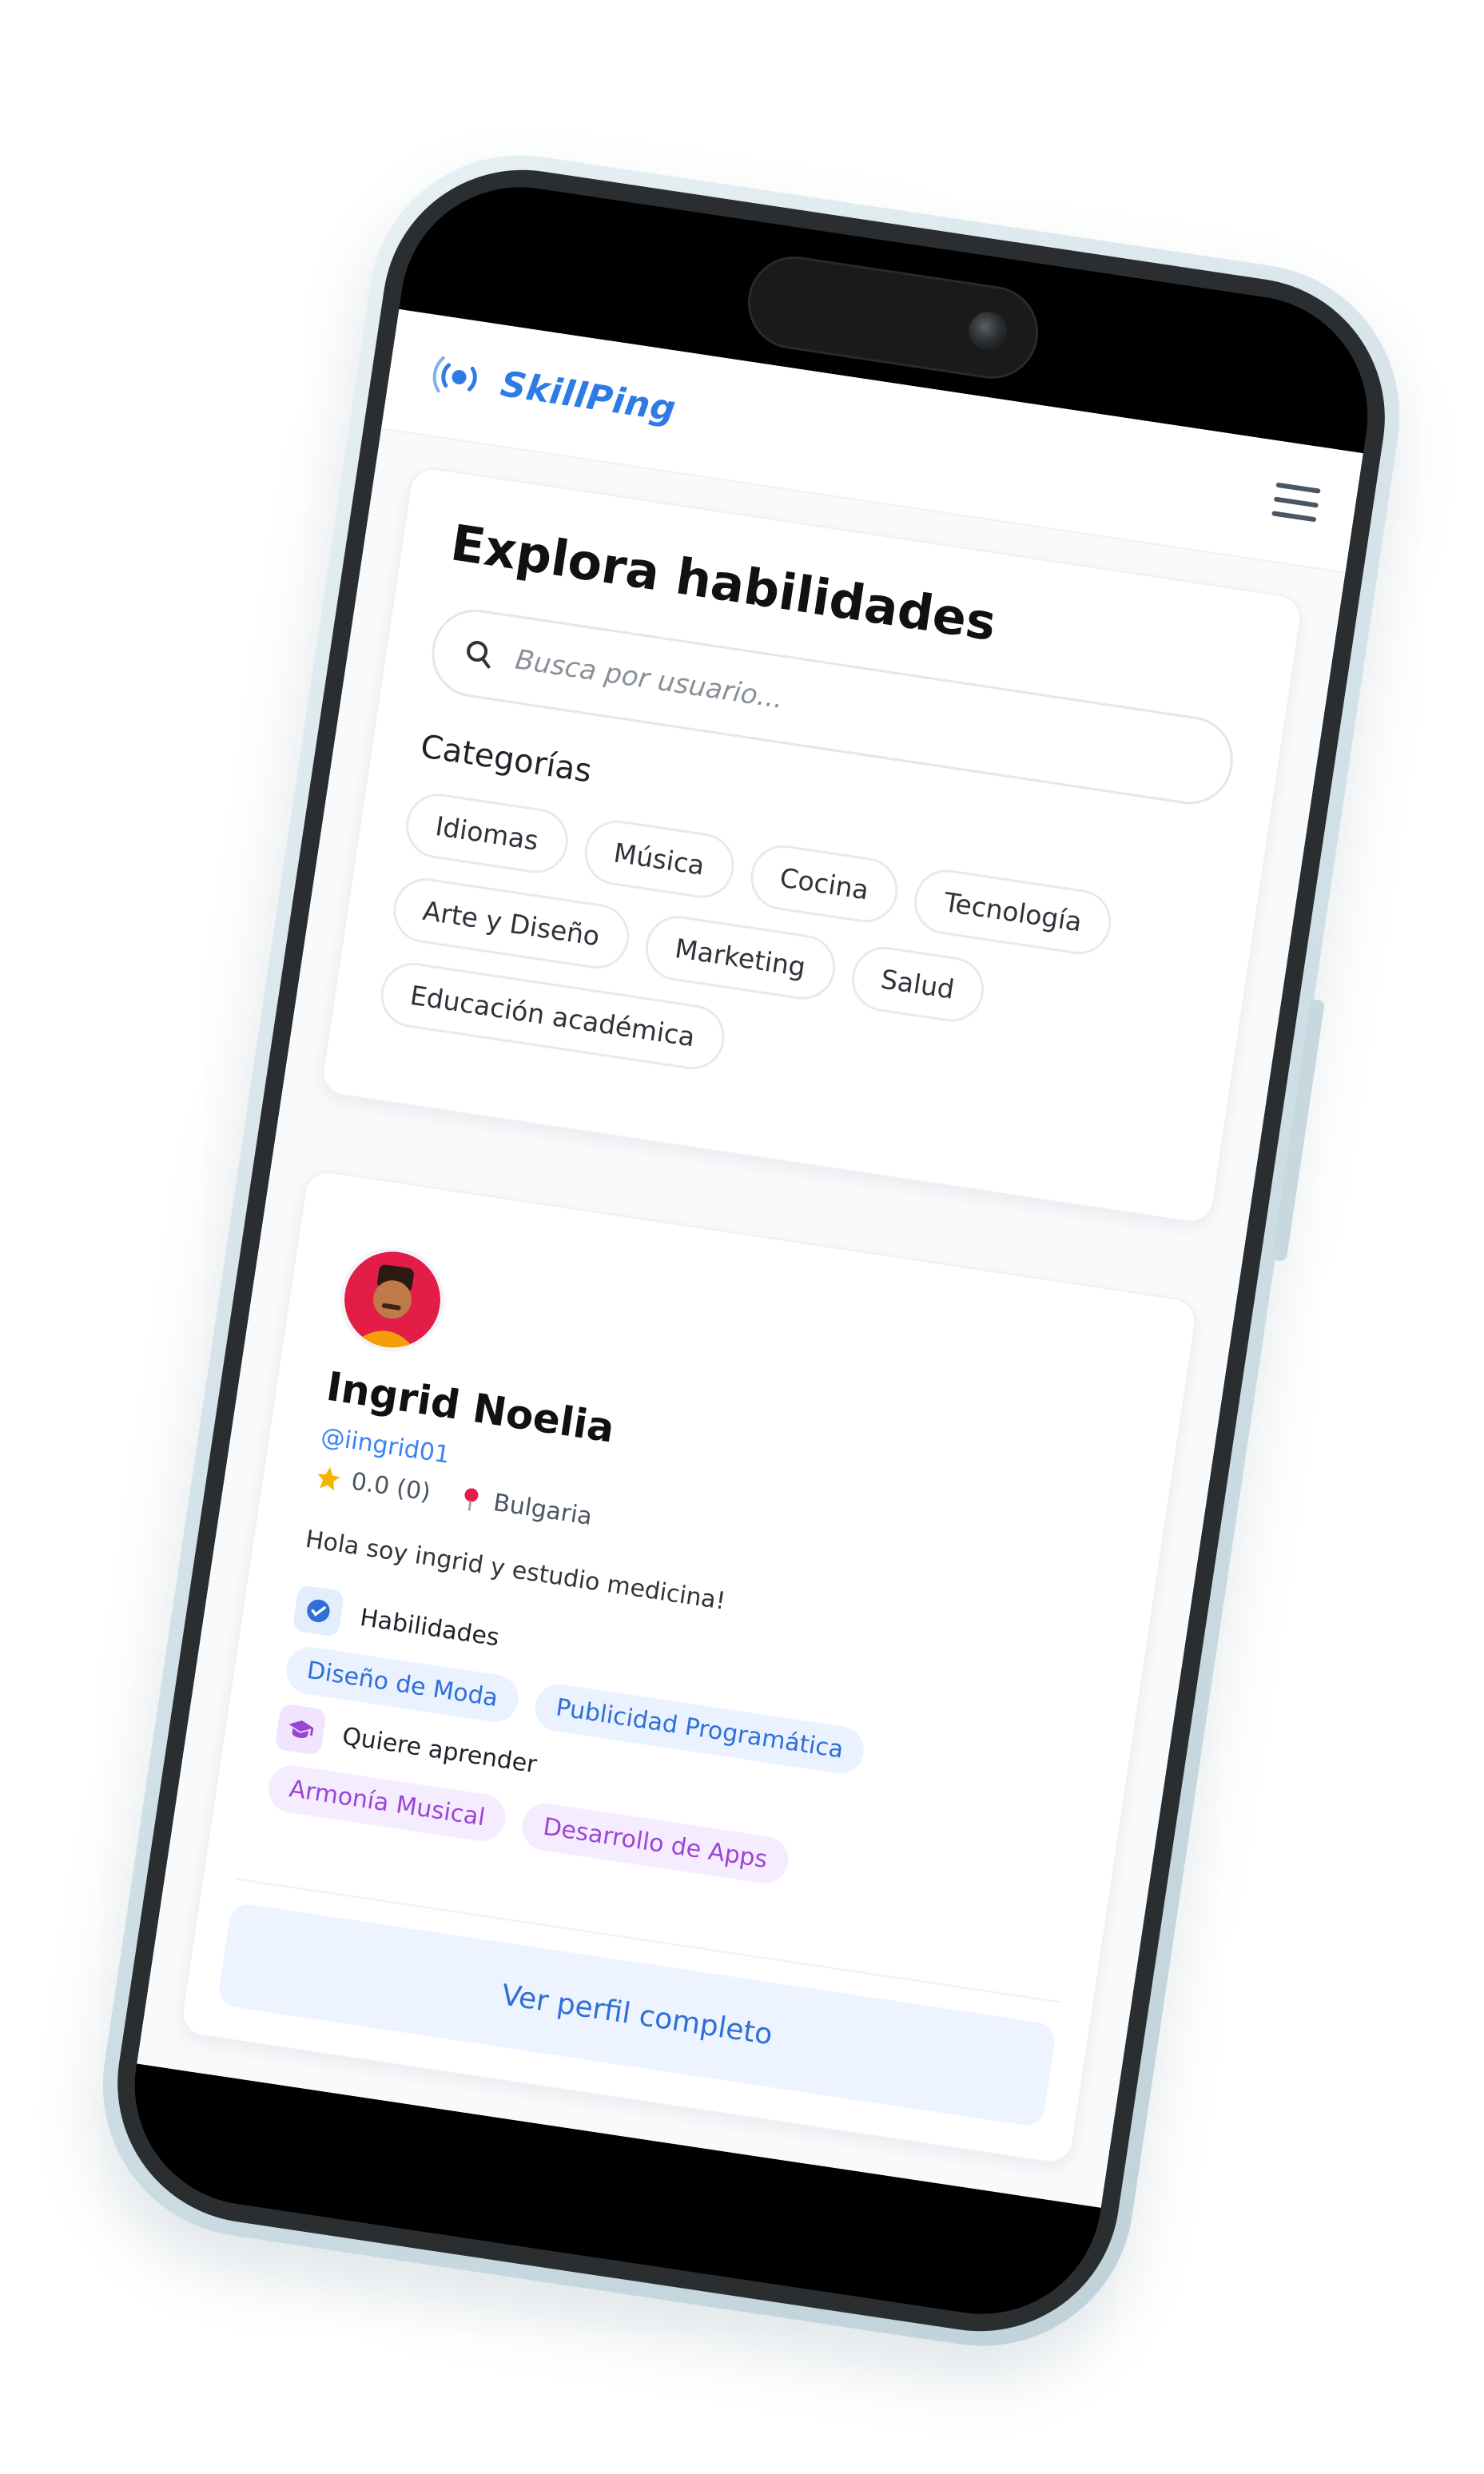 This screenshot has height=2474, width=1484. I want to click on learn-tag: Desarrollo de Apps, so click(655, 1843).